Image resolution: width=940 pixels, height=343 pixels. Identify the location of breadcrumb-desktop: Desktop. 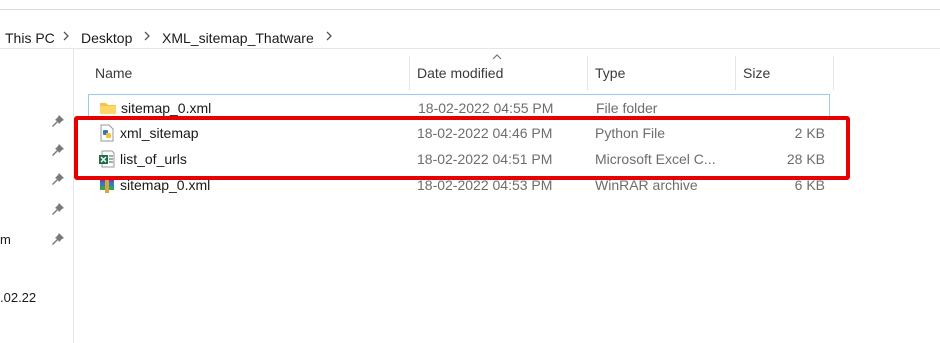
(106, 38).